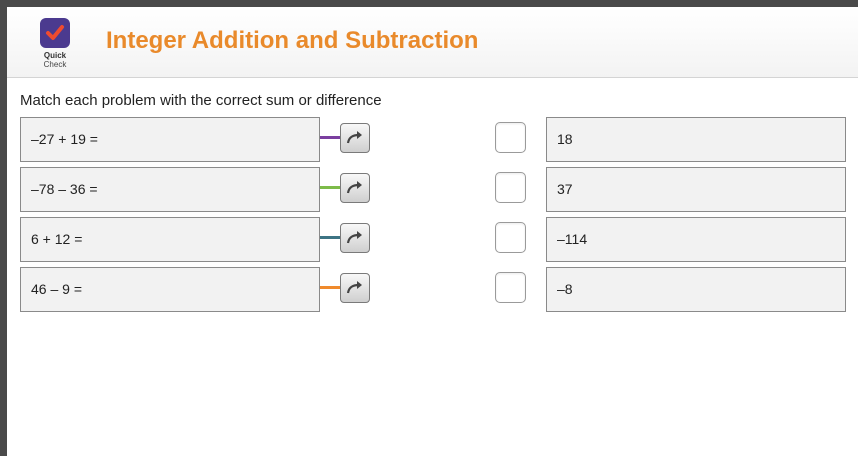 The width and height of the screenshot is (858, 456). I want to click on problem-text-2: –78 – 36 =, so click(64, 189).